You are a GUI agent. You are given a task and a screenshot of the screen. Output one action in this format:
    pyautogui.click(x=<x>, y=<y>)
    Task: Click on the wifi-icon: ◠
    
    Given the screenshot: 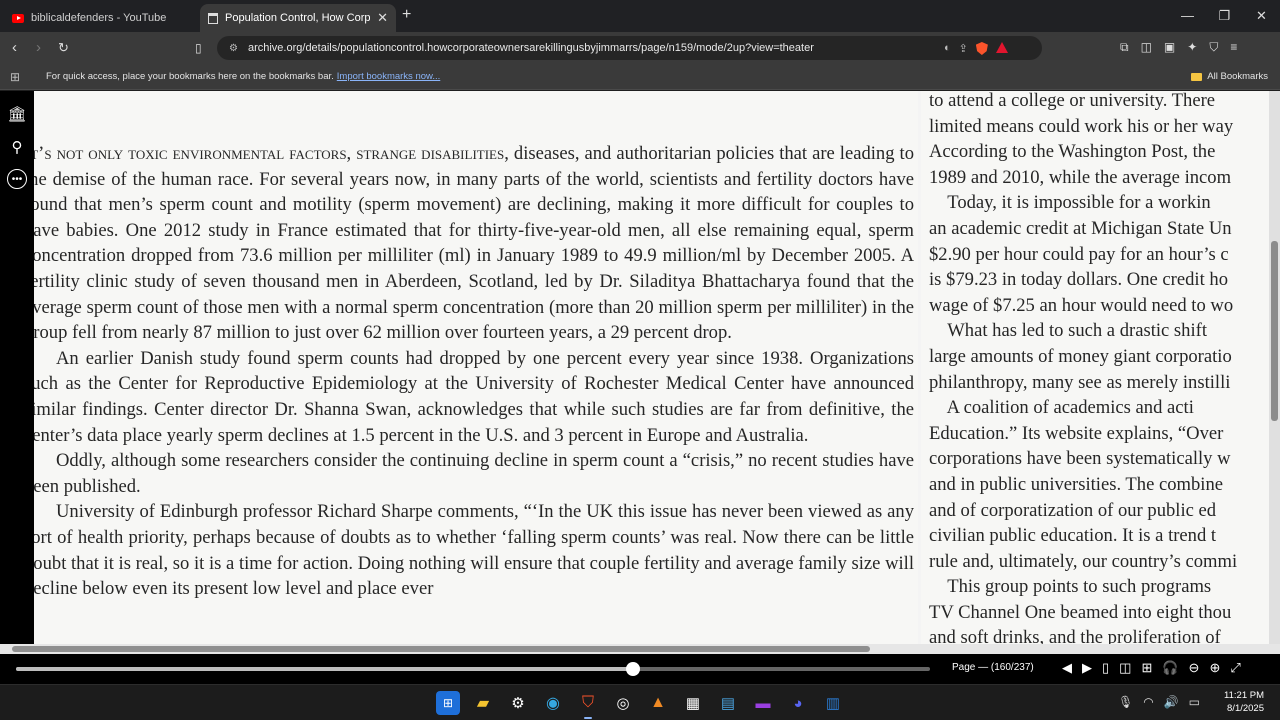 What is the action you would take?
    pyautogui.click(x=1148, y=702)
    